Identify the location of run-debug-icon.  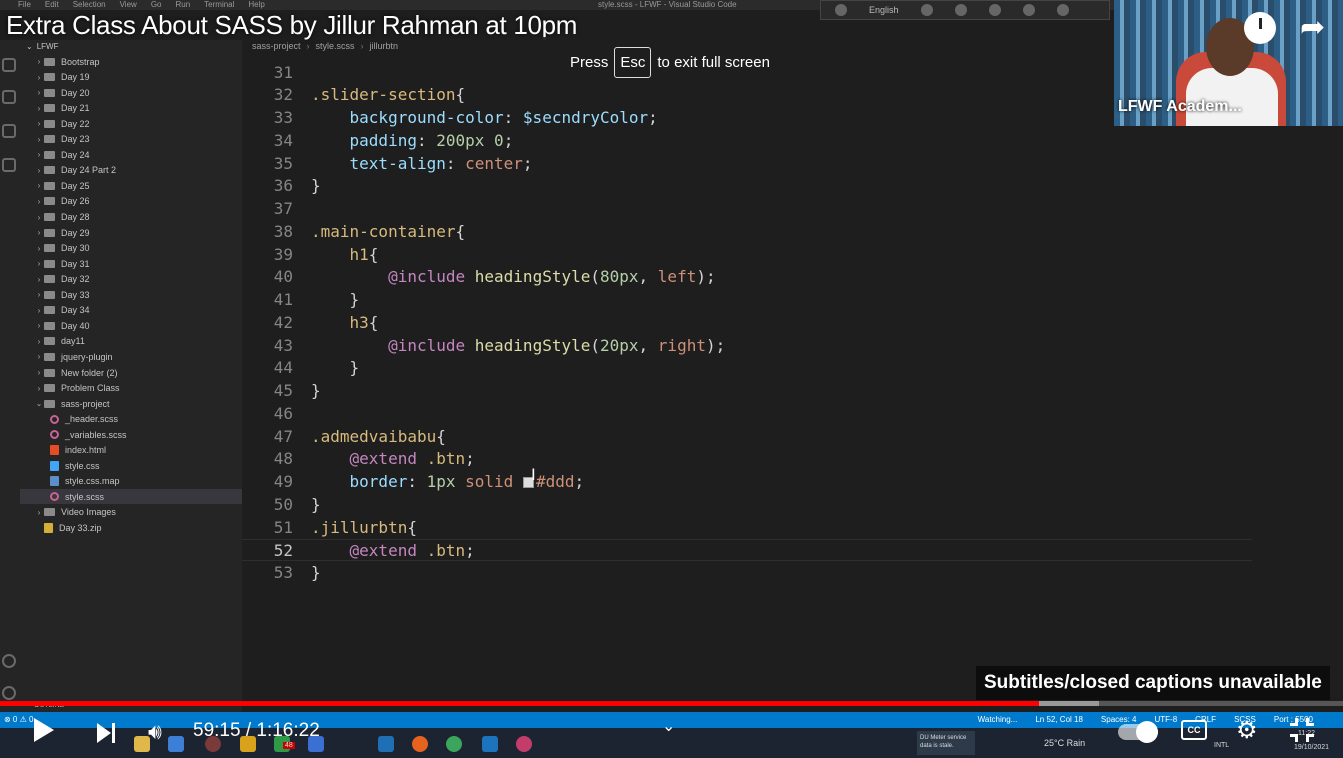
(9, 131).